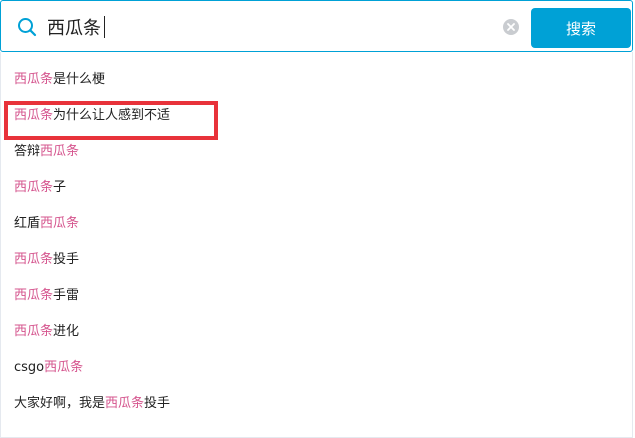  I want to click on suggestion-prefix: 答辩, so click(27, 151).